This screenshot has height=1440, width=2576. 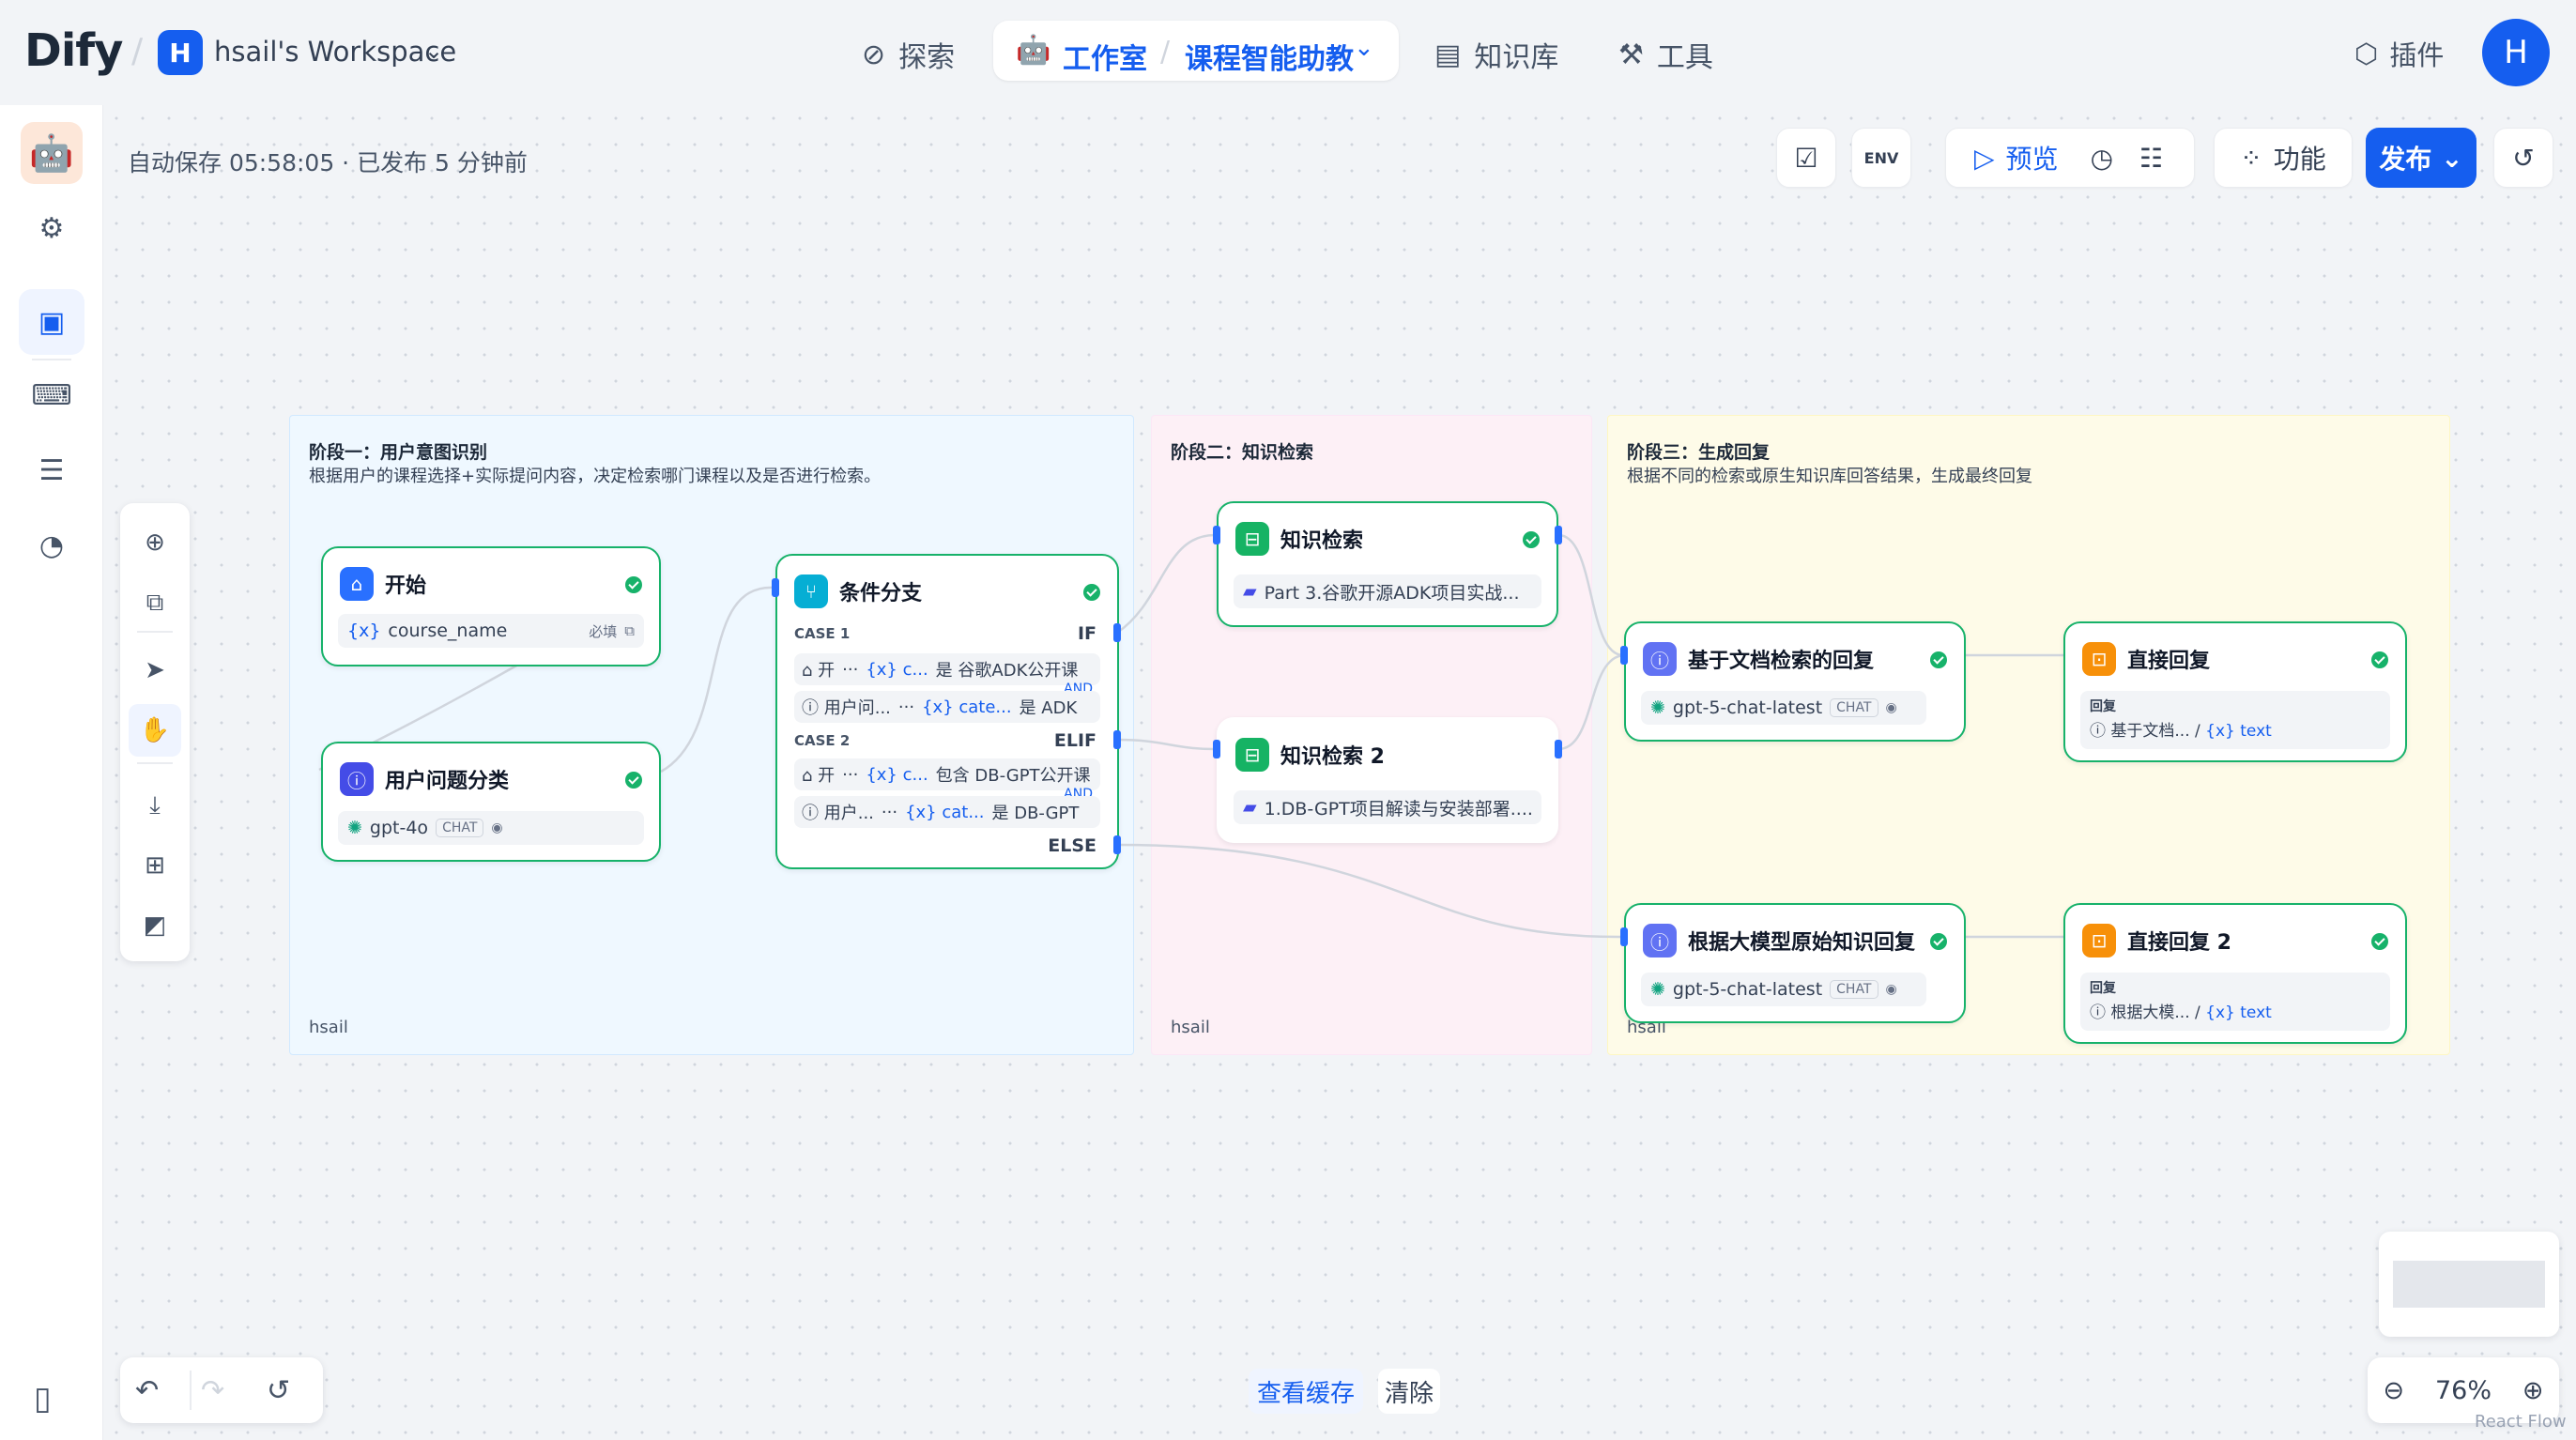 I want to click on node-title: 用户问题分类, so click(x=448, y=781).